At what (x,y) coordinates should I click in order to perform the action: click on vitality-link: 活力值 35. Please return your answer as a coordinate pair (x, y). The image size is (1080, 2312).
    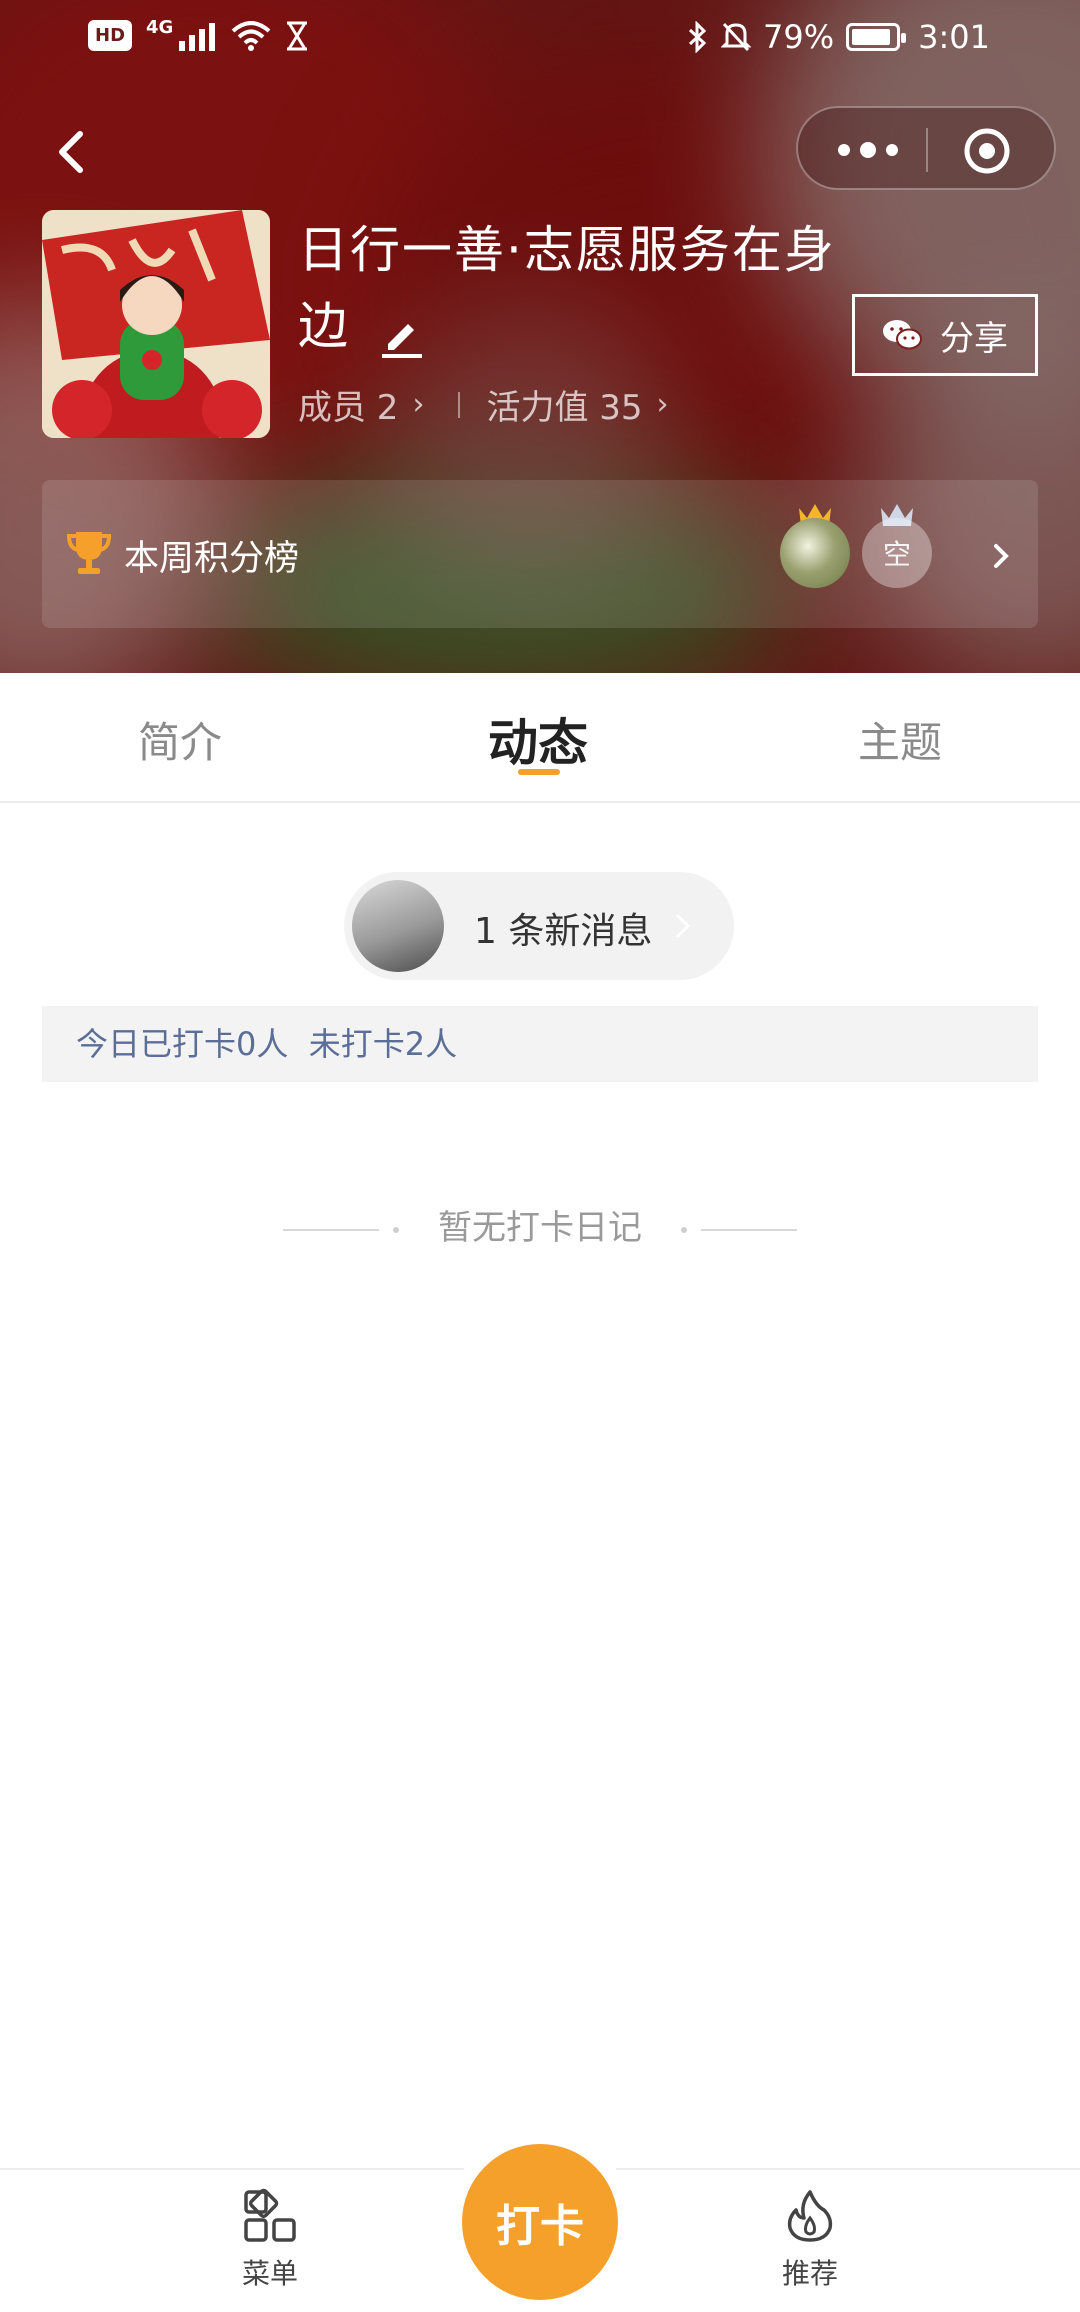
    Looking at the image, I should click on (564, 404).